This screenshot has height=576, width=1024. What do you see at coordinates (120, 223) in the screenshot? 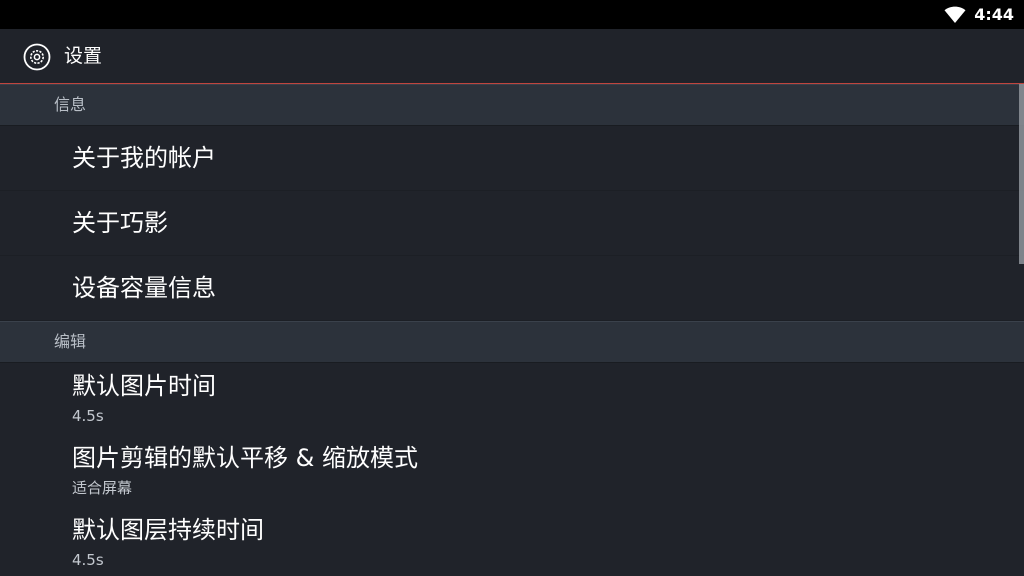
I see `pref-title: 关于巧影` at bounding box center [120, 223].